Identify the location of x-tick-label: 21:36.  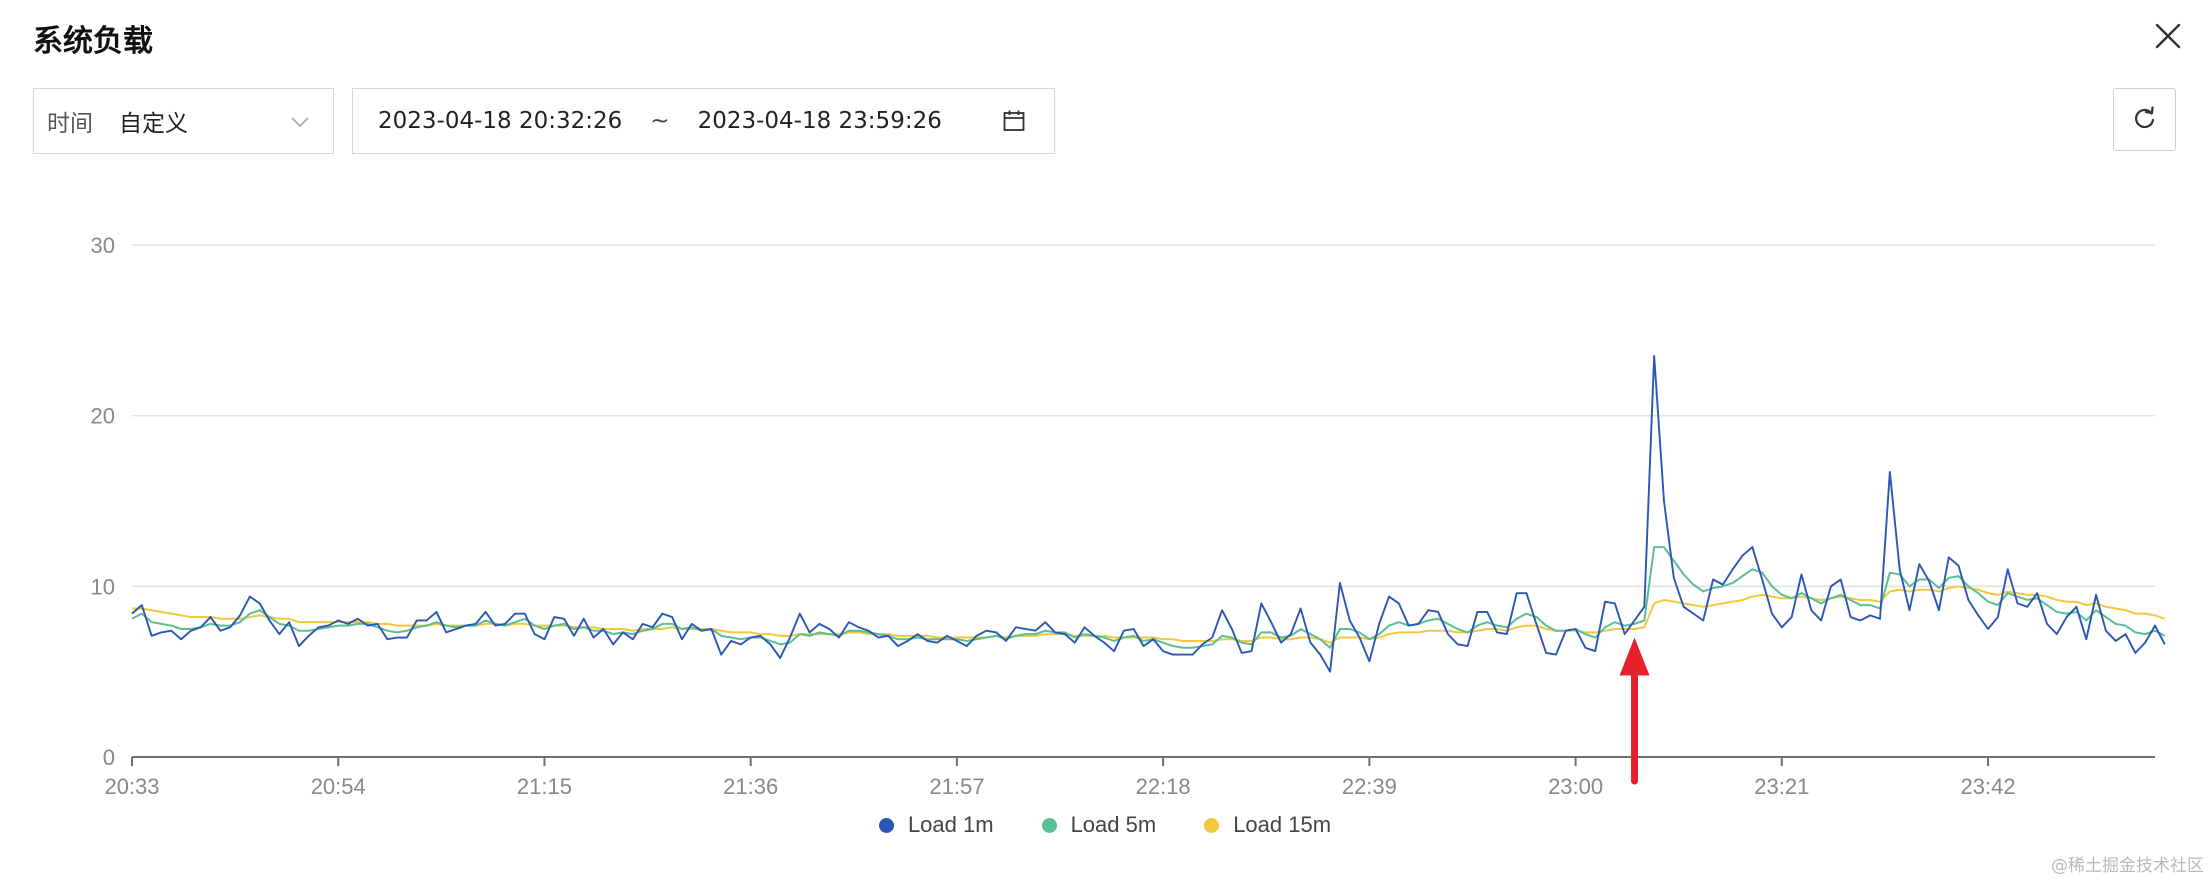
(750, 786).